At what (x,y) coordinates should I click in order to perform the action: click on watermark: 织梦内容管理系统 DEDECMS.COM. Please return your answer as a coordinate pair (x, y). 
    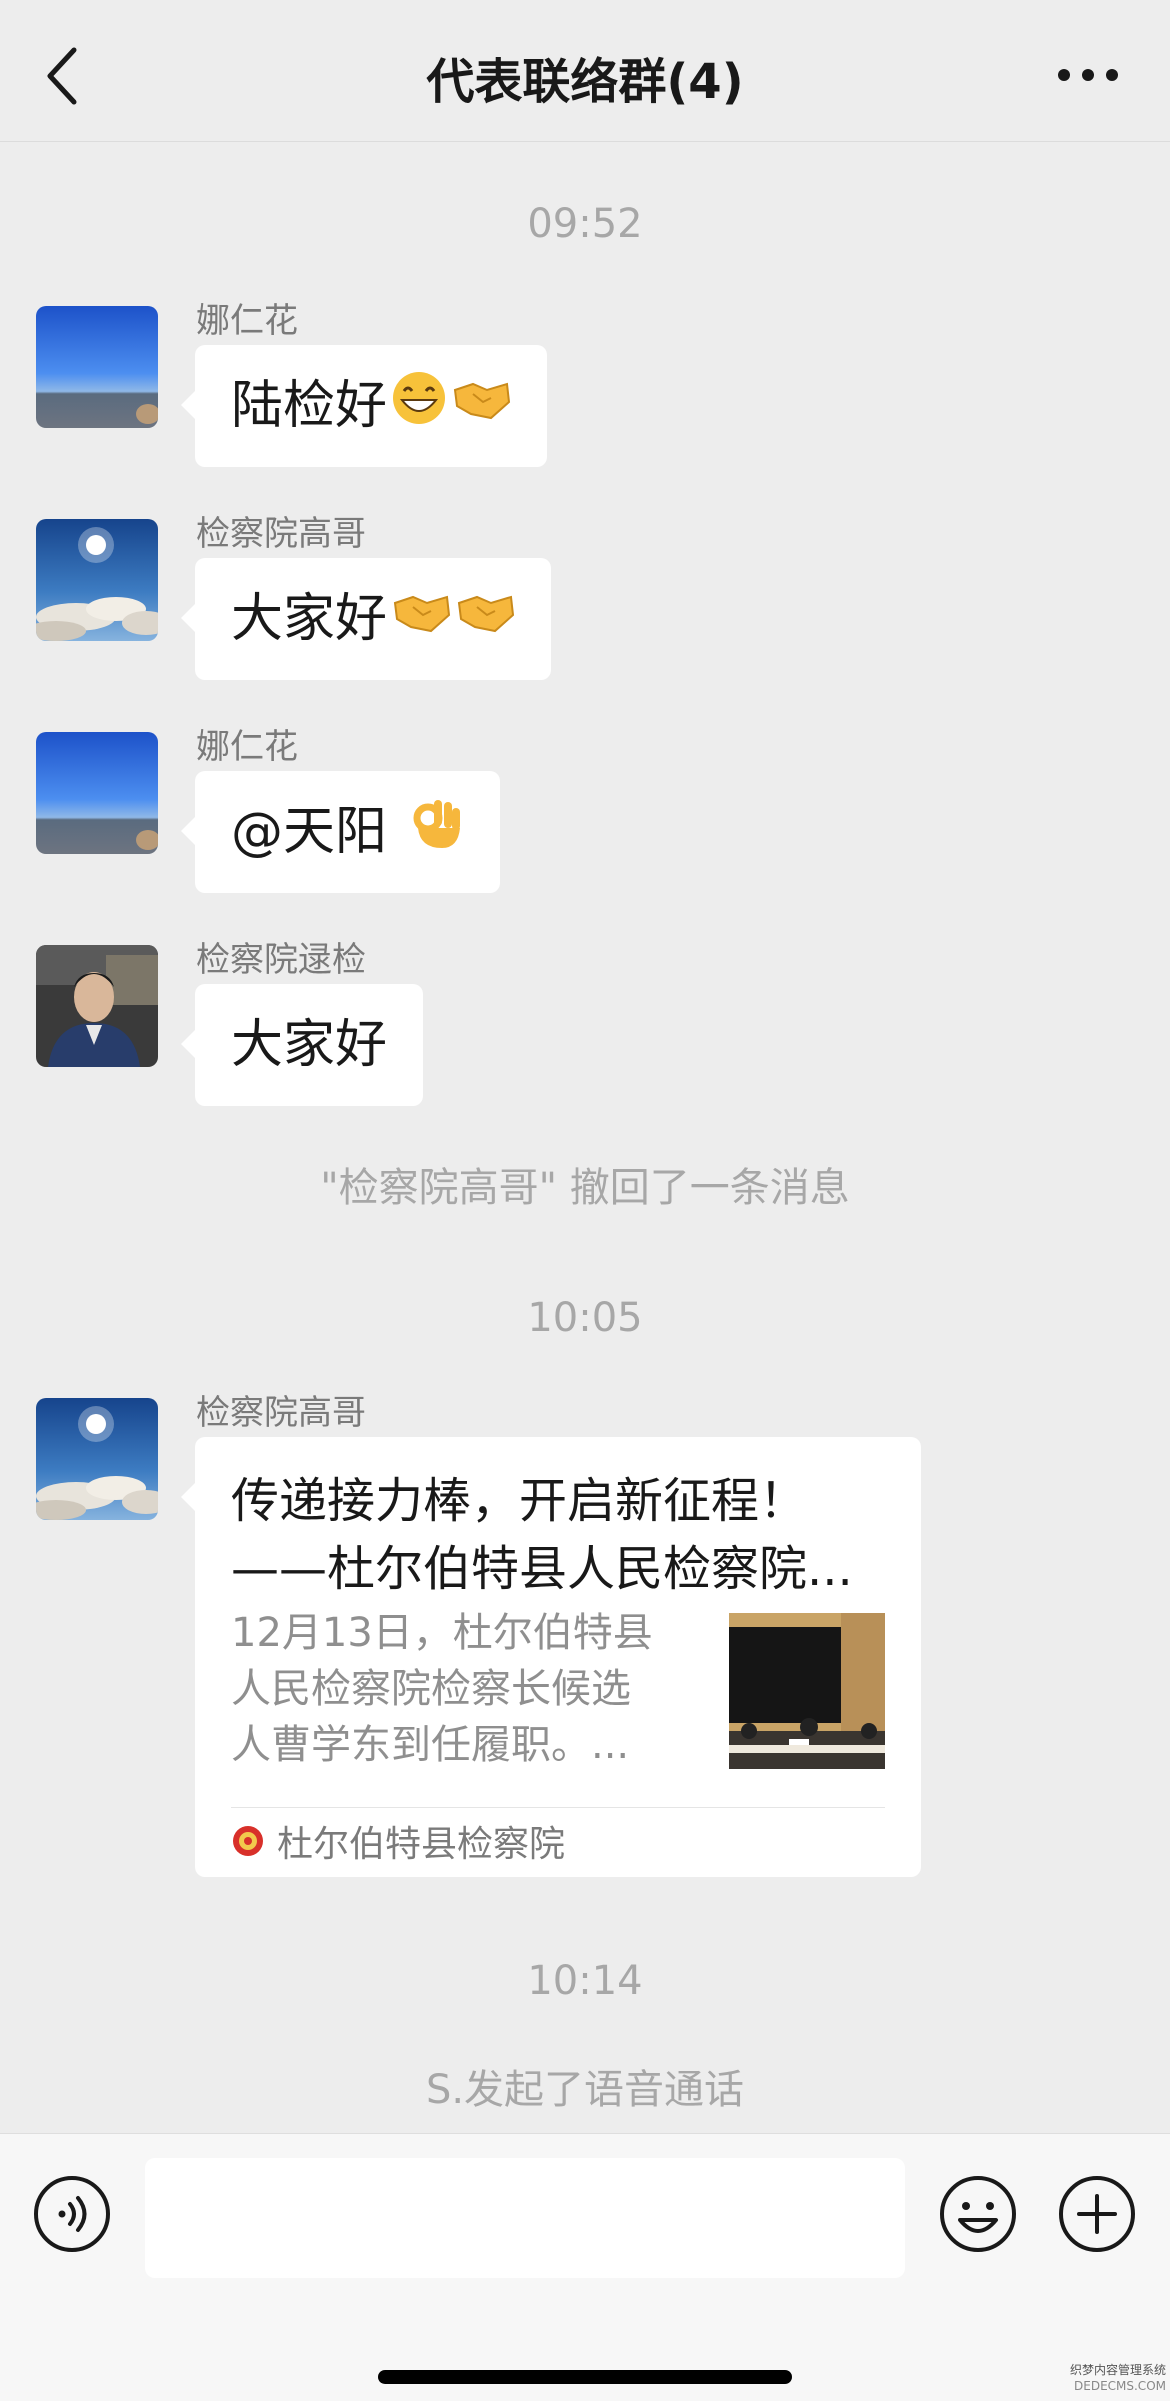
    Looking at the image, I should click on (1110, 2378).